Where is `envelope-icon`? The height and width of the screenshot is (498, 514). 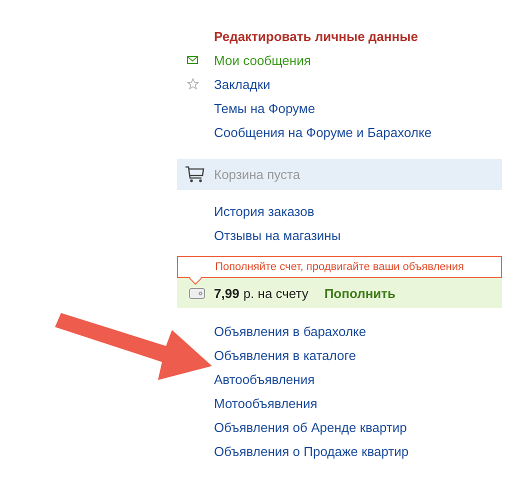
envelope-icon is located at coordinates (192, 60).